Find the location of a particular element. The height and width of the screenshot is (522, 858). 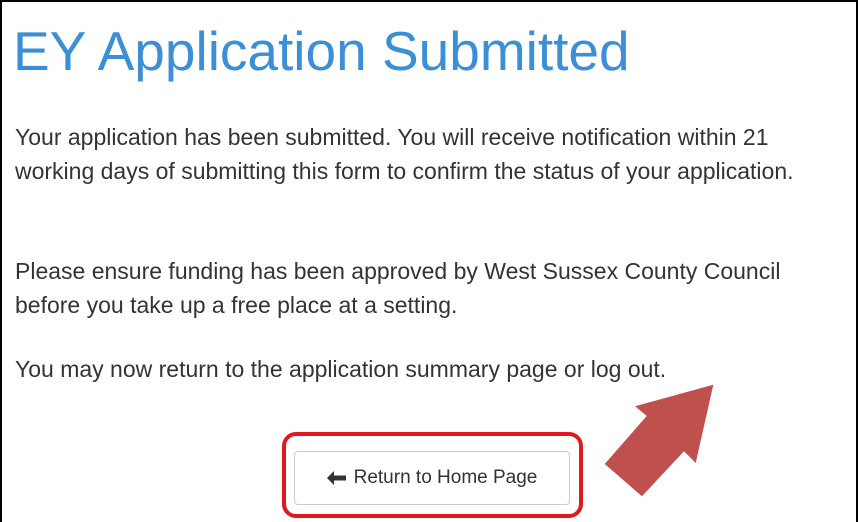

return-to-home-label: Return to Home Page is located at coordinates (445, 477).